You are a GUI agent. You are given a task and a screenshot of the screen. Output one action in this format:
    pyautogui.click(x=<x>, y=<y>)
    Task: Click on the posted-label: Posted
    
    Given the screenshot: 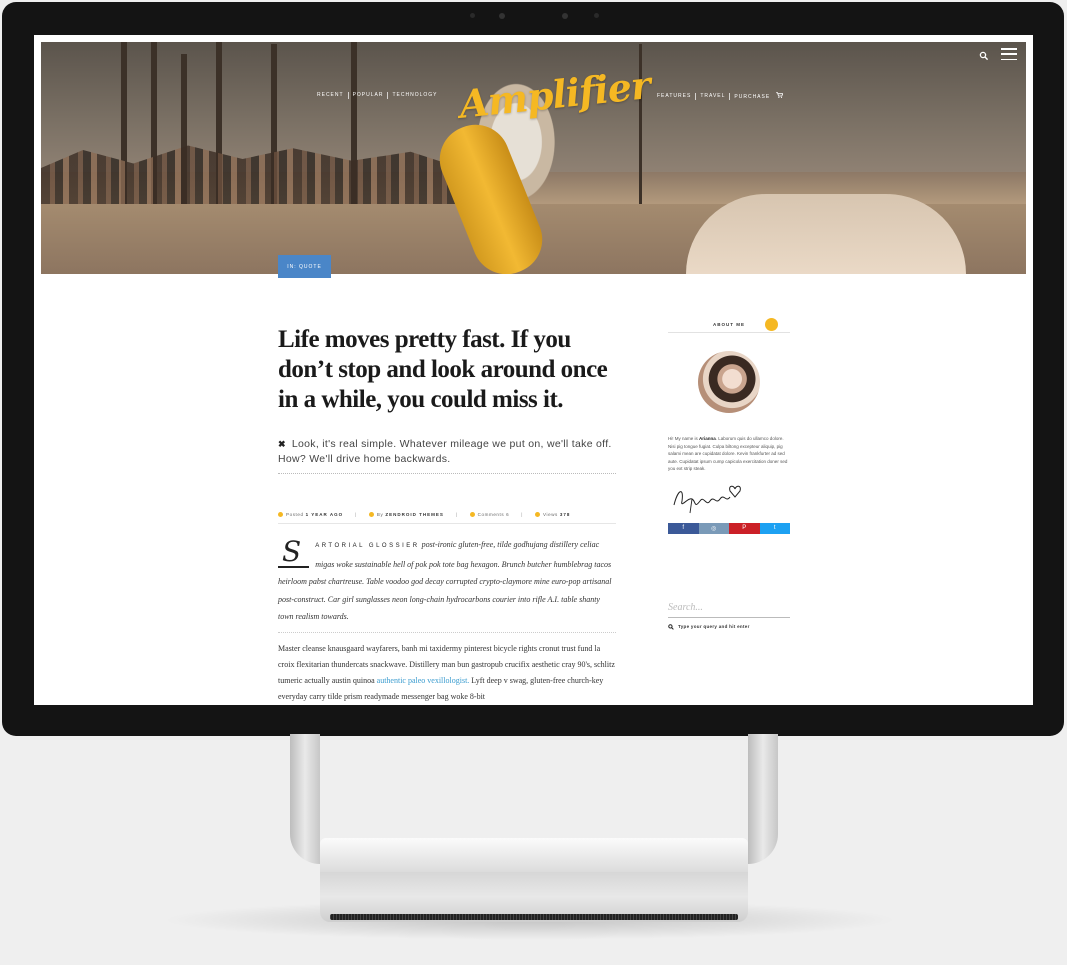 What is the action you would take?
    pyautogui.click(x=295, y=514)
    